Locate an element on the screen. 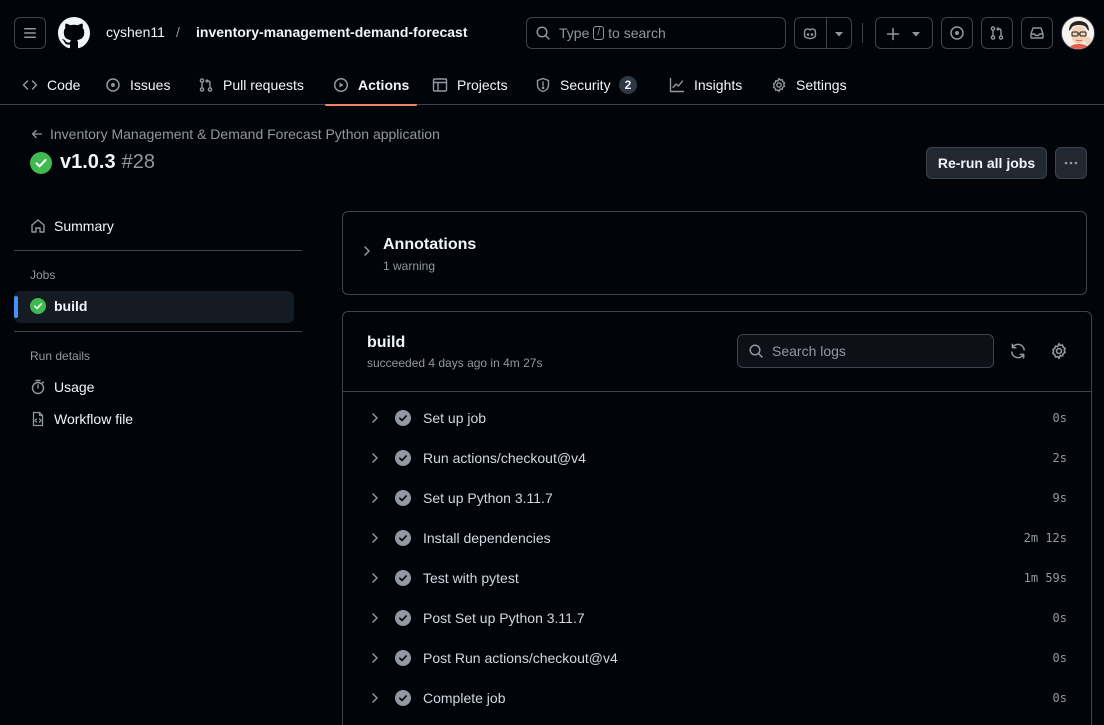 The height and width of the screenshot is (725, 1104). tab-insights: Insights is located at coordinates (705, 84).